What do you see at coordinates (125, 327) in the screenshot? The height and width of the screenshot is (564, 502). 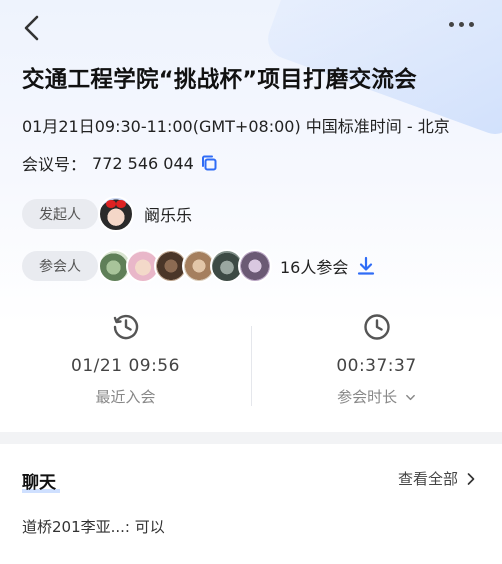 I see `history-clock-icon` at bounding box center [125, 327].